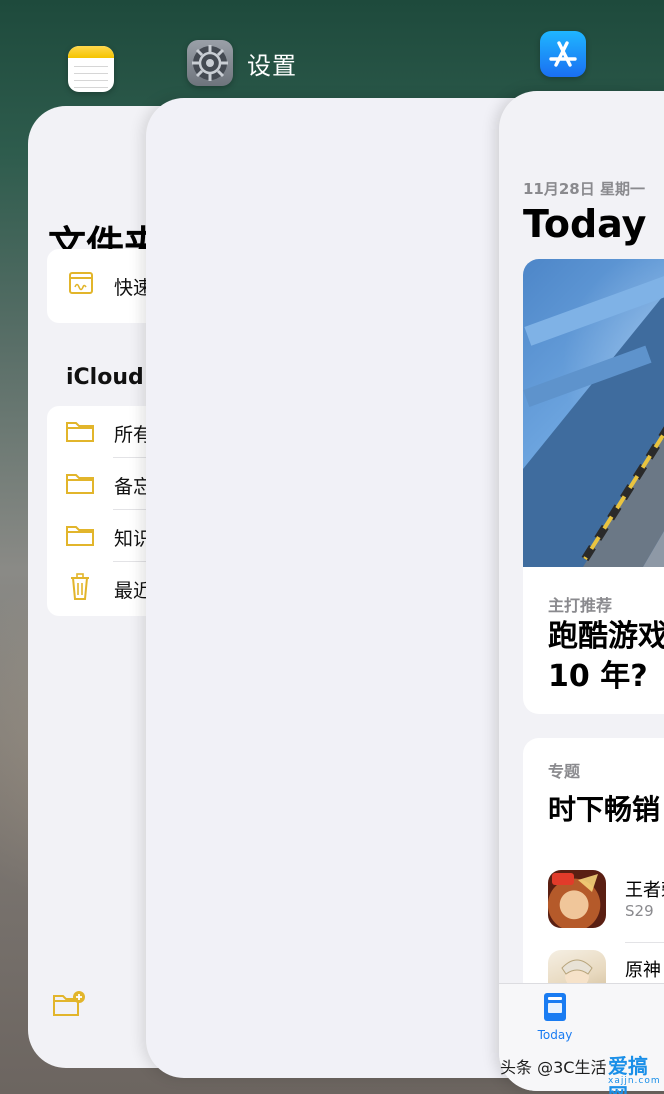  I want to click on featured-story-card: 主打推荐 跑酷游戏 10 年?, so click(593, 486).